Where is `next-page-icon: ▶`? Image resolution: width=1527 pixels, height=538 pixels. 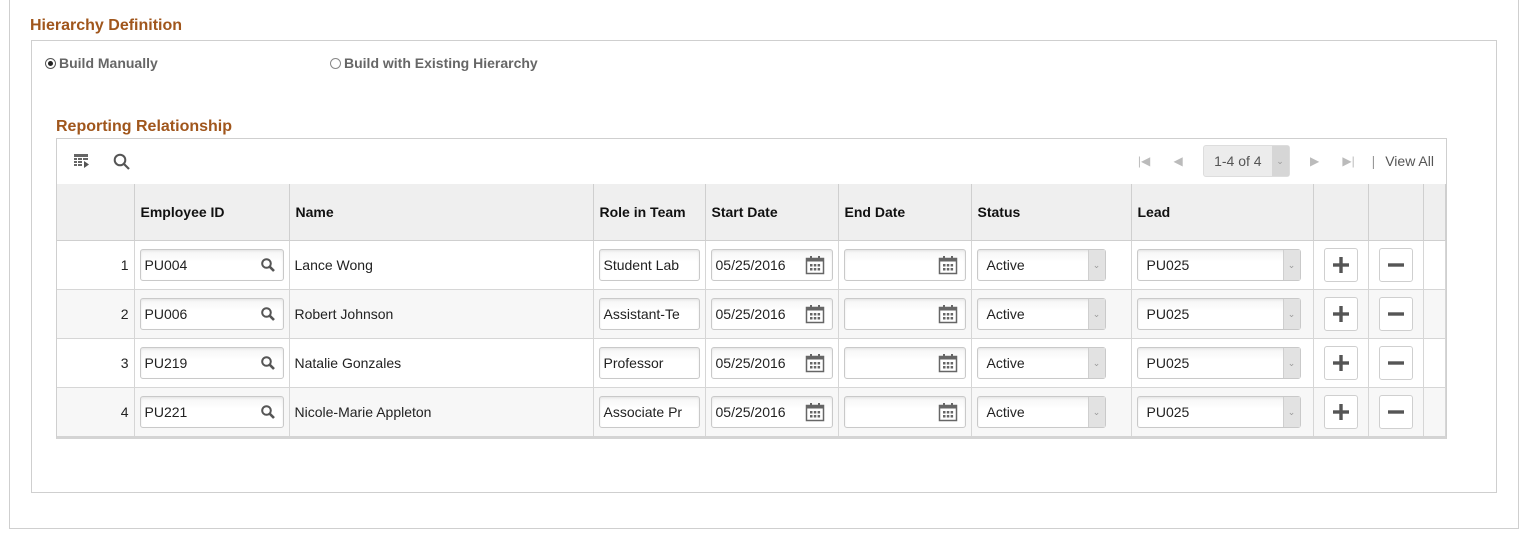
next-page-icon: ▶ is located at coordinates (1315, 161).